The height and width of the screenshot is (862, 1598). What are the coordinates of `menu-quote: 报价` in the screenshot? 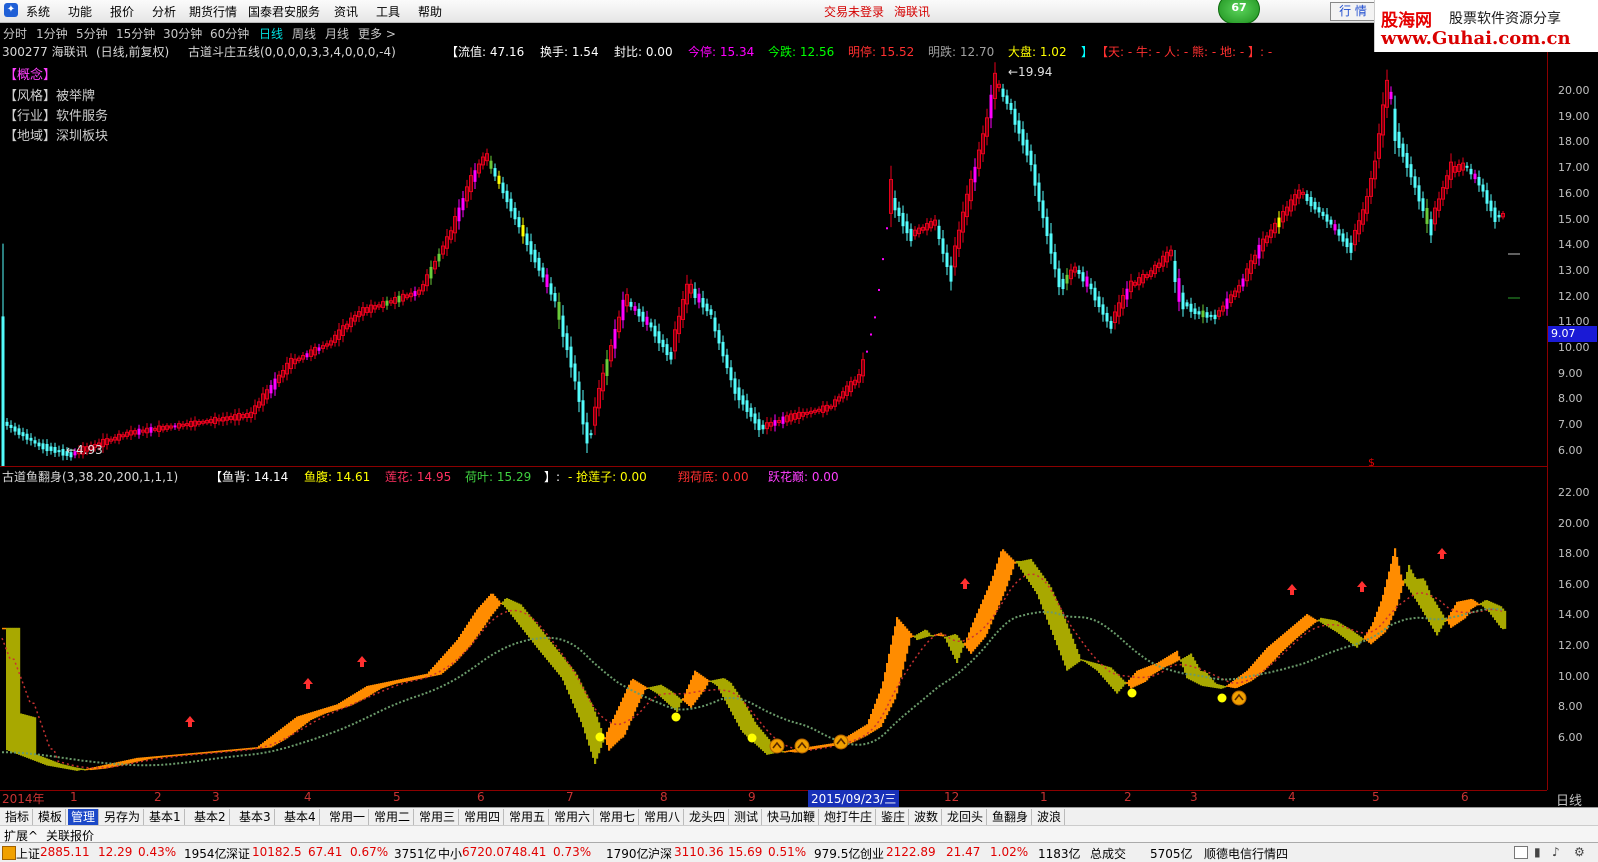 It's located at (122, 11).